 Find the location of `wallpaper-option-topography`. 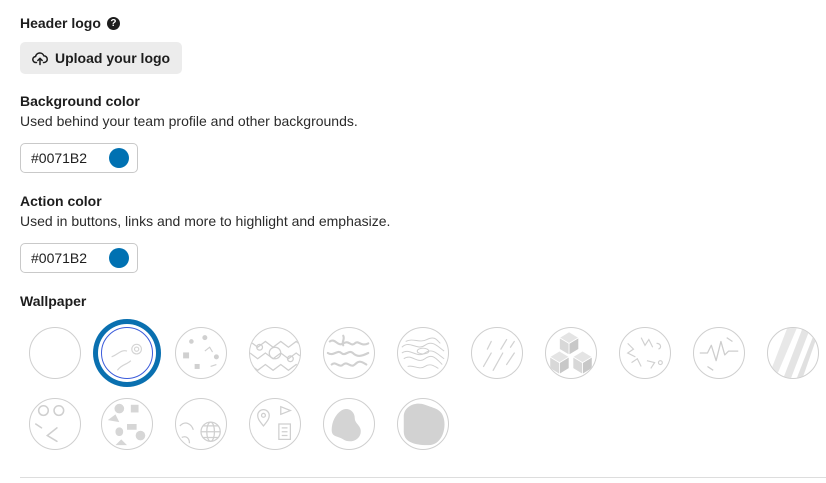

wallpaper-option-topography is located at coordinates (423, 353).